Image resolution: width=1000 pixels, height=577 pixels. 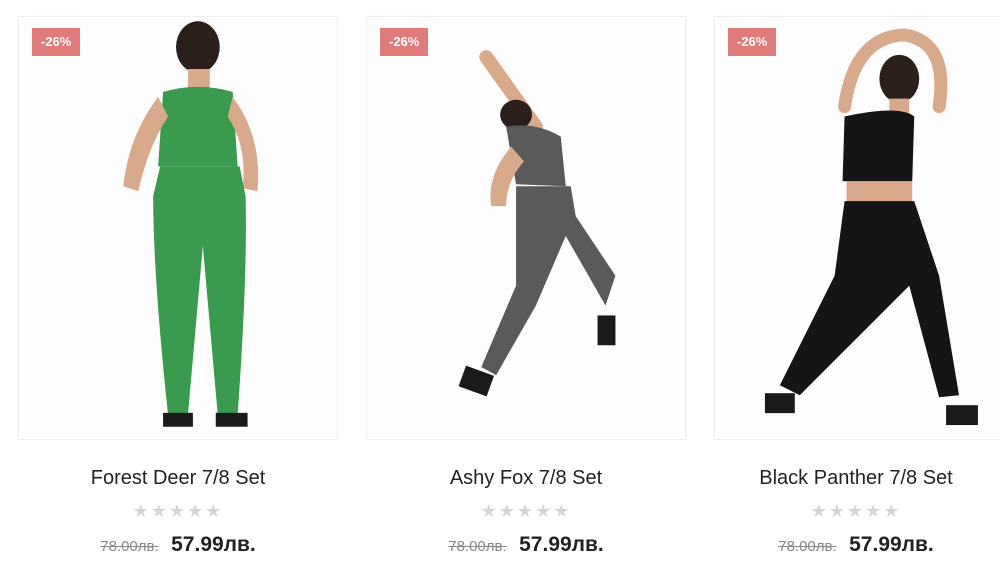 What do you see at coordinates (871, 227) in the screenshot?
I see `product-photo-black-panther` at bounding box center [871, 227].